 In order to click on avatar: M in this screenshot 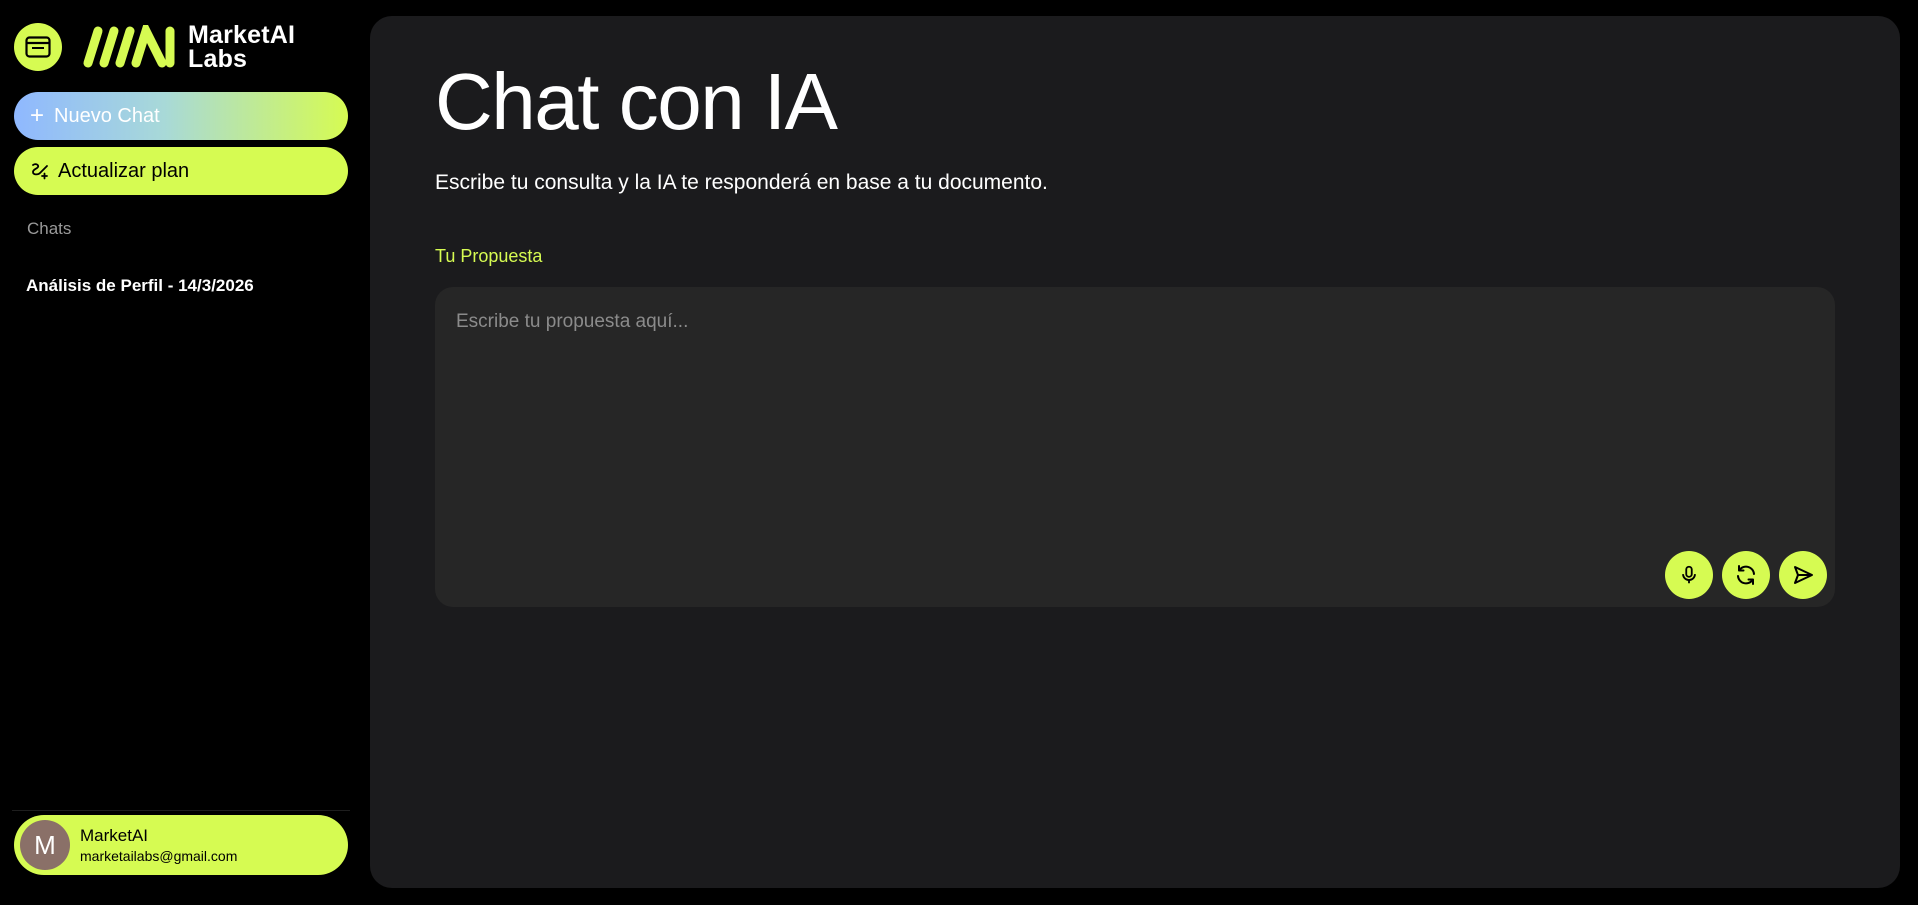, I will do `click(45, 845)`.